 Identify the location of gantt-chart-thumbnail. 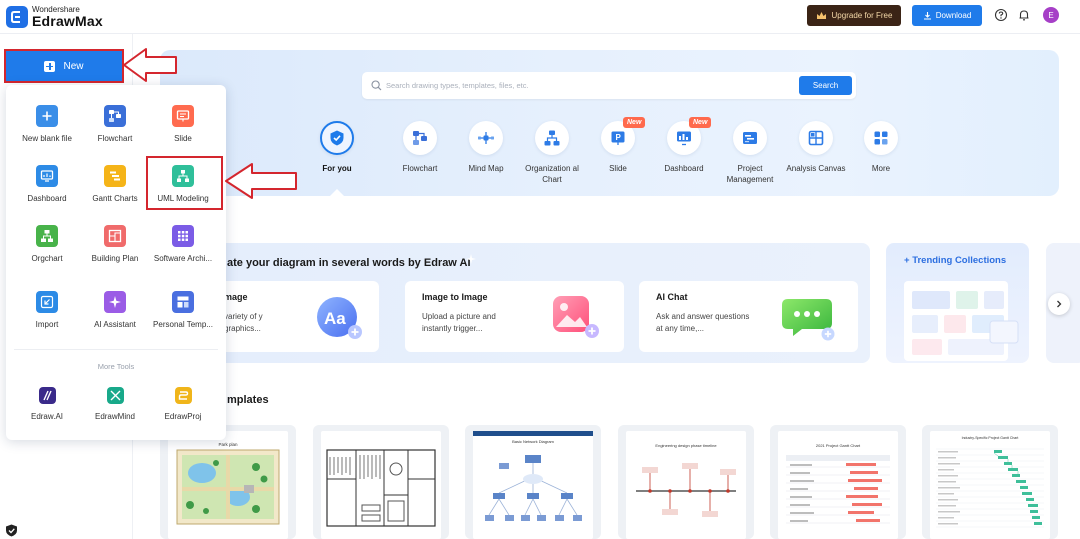
(838, 489).